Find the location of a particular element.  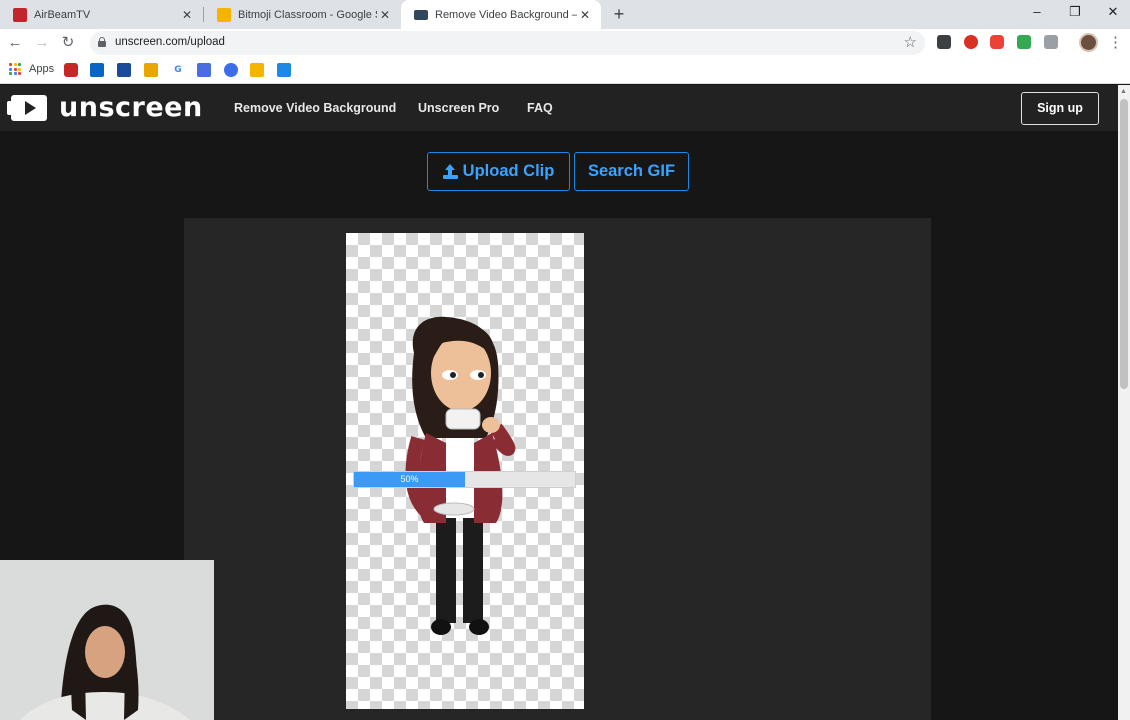

bookmark-angular-icon is located at coordinates (71, 70).